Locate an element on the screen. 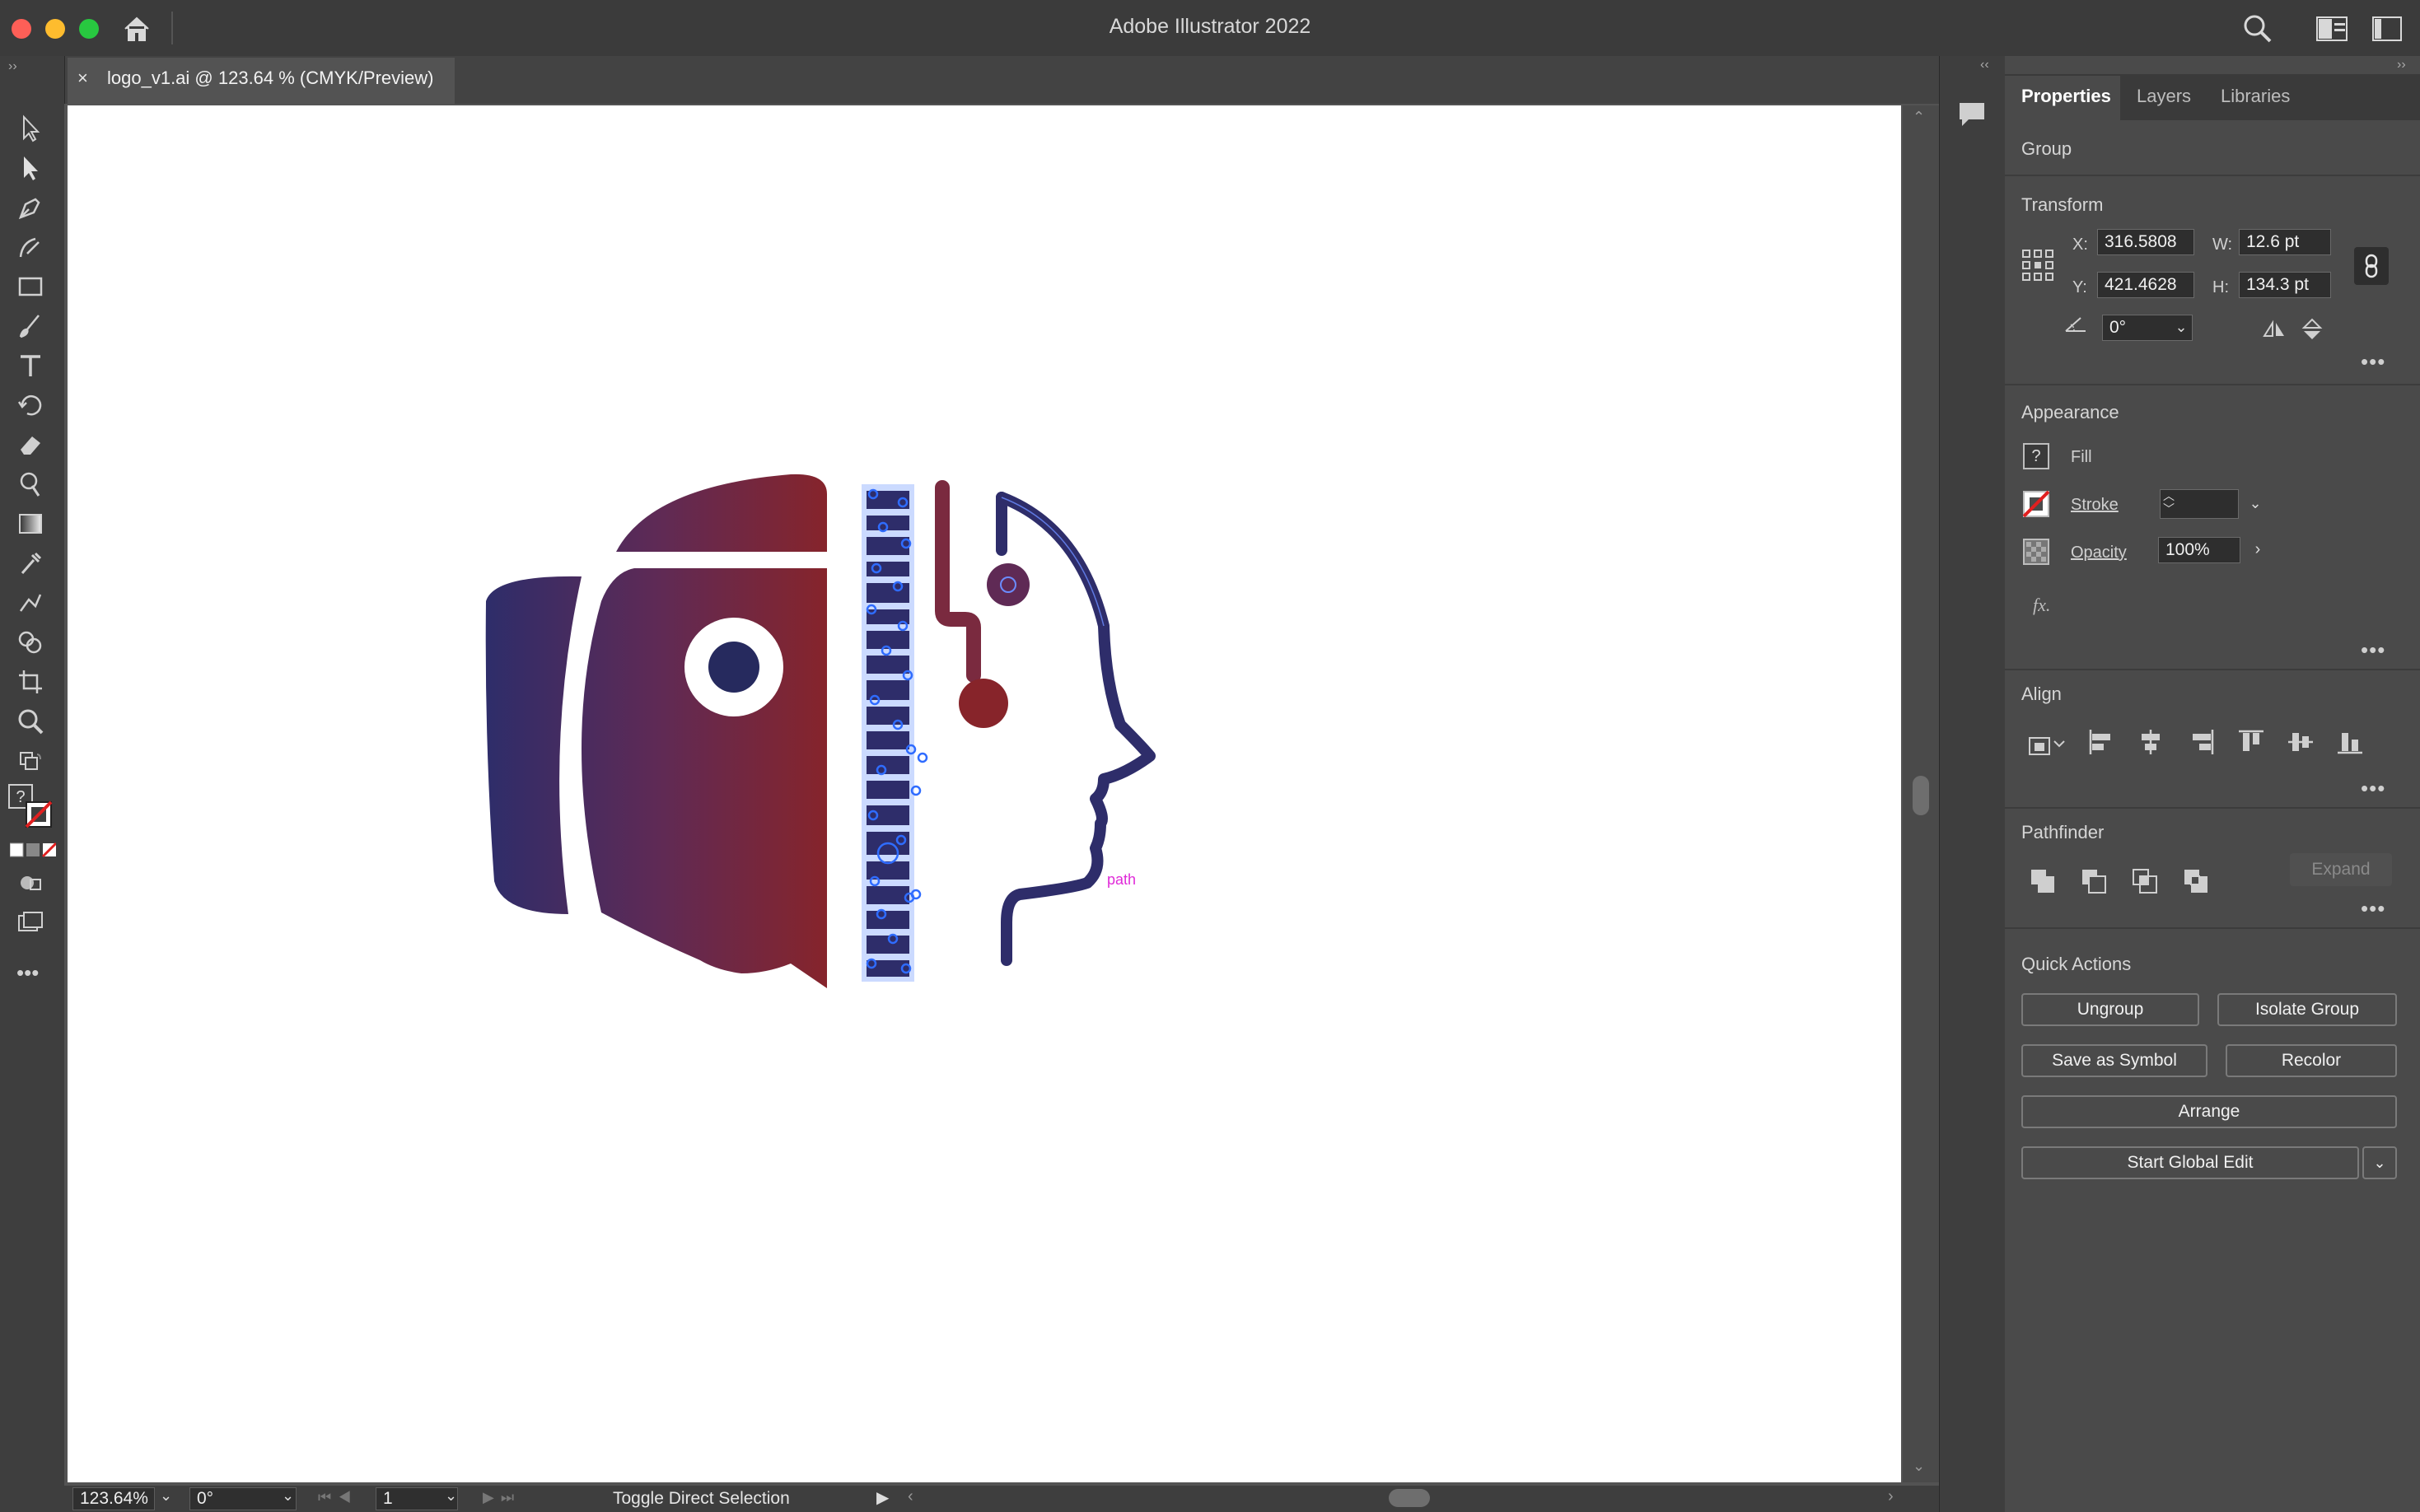 The image size is (2420, 1512). workspace-icon is located at coordinates (2332, 30).